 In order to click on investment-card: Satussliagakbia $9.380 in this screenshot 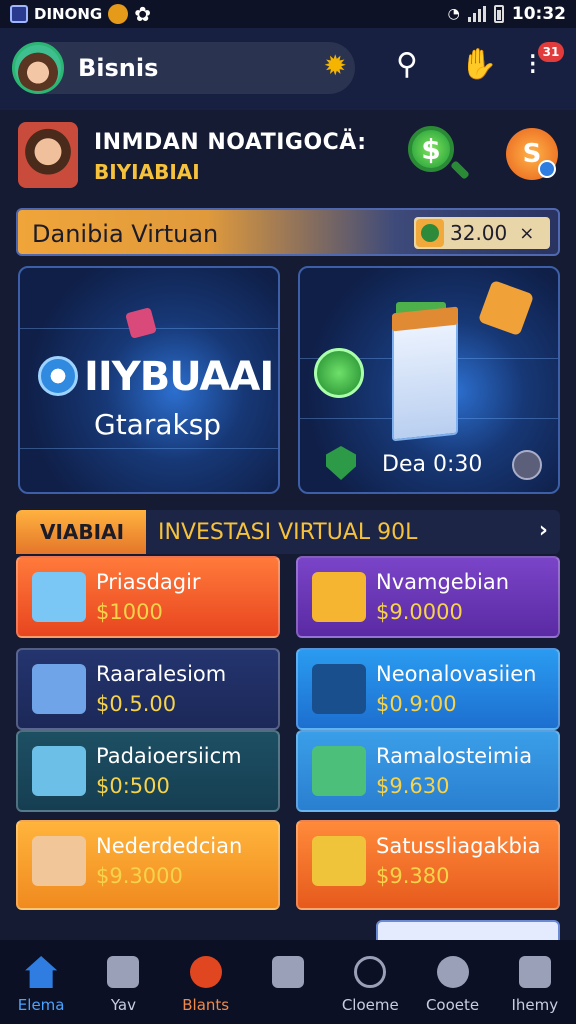, I will do `click(428, 865)`.